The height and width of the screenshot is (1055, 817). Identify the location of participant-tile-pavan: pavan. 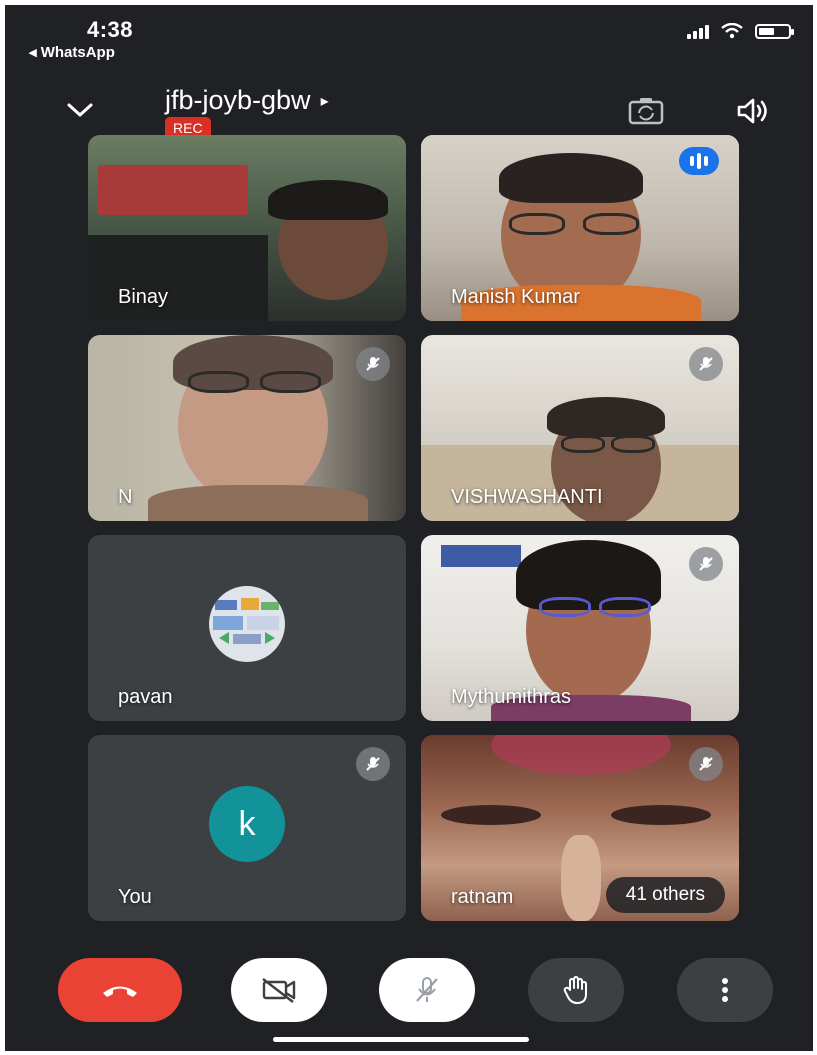
(247, 628).